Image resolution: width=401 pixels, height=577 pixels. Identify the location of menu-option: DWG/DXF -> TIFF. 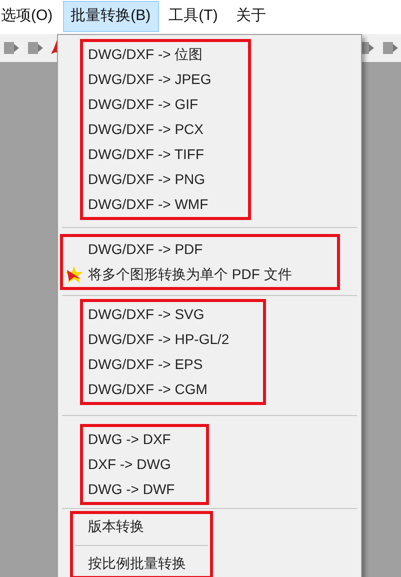
(146, 154).